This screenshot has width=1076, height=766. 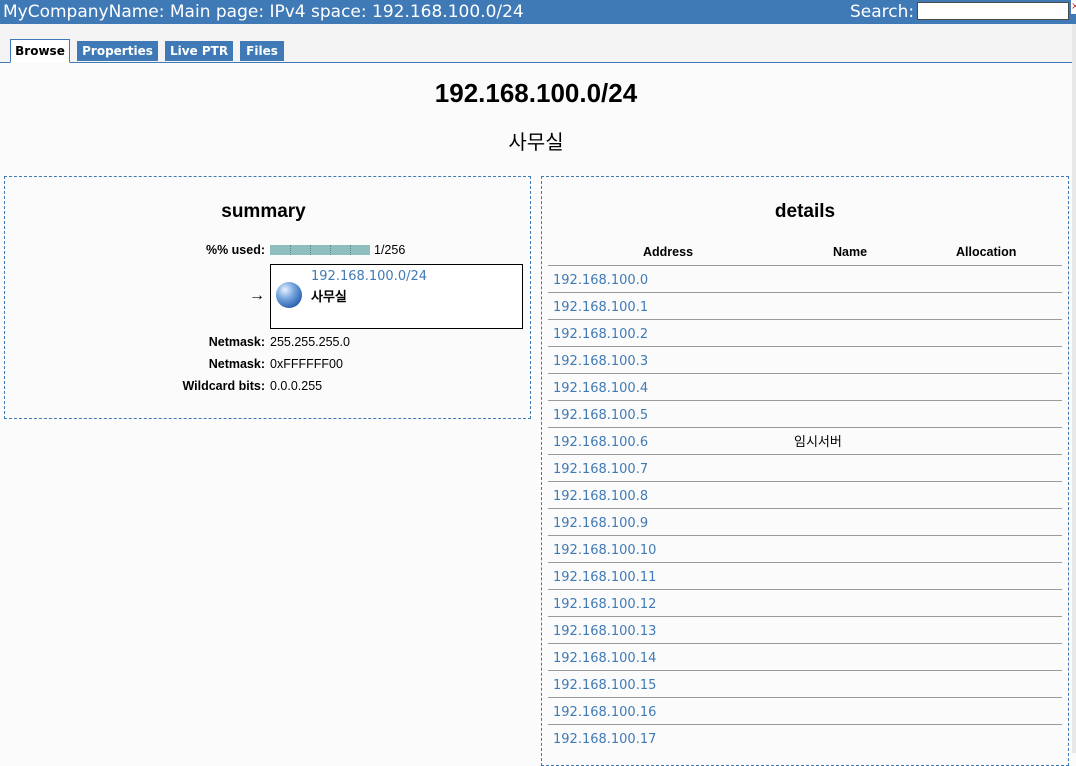 I want to click on arrow-icon: →, so click(x=257, y=295).